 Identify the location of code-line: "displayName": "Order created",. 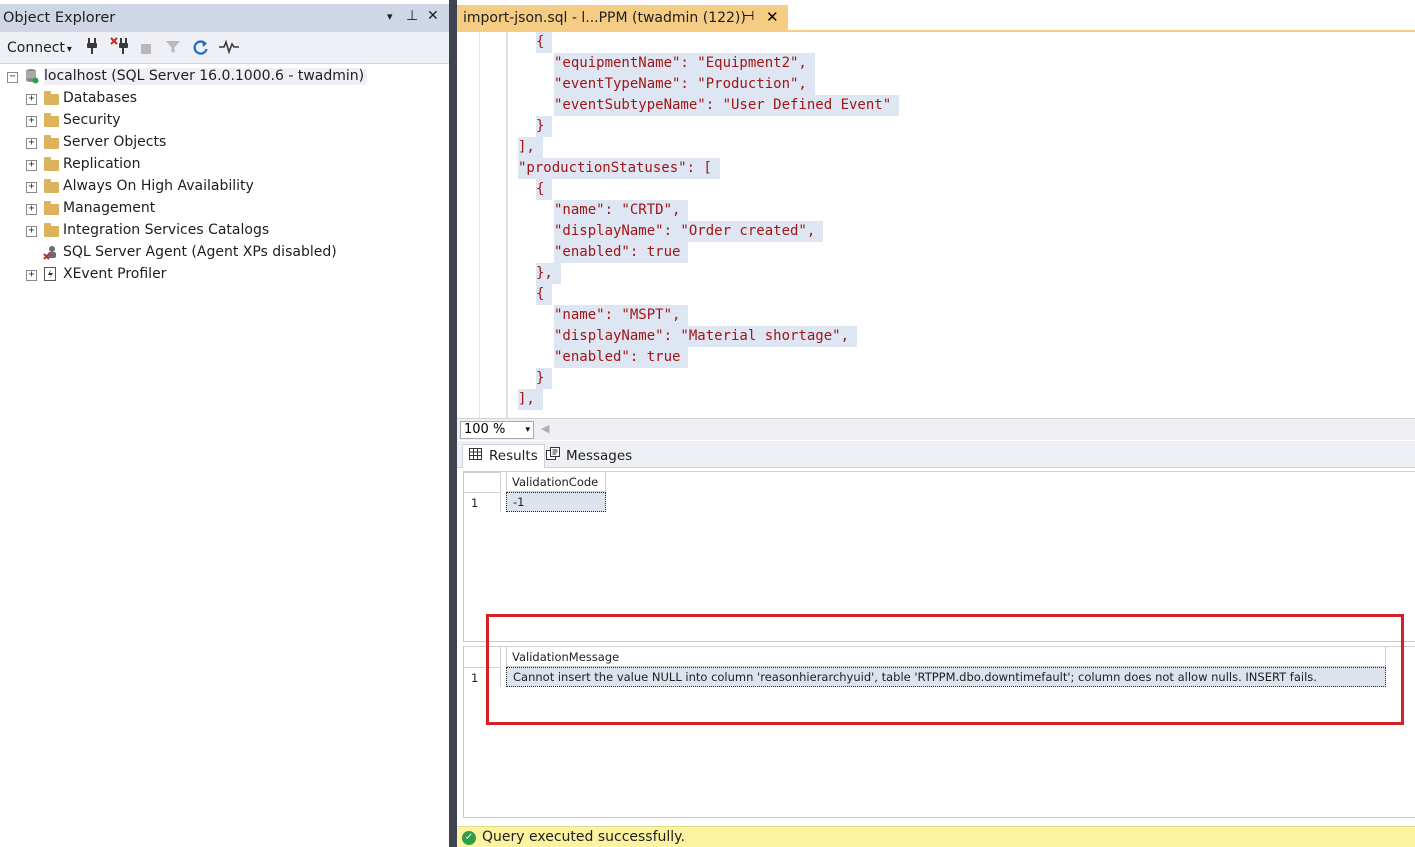
(689, 231).